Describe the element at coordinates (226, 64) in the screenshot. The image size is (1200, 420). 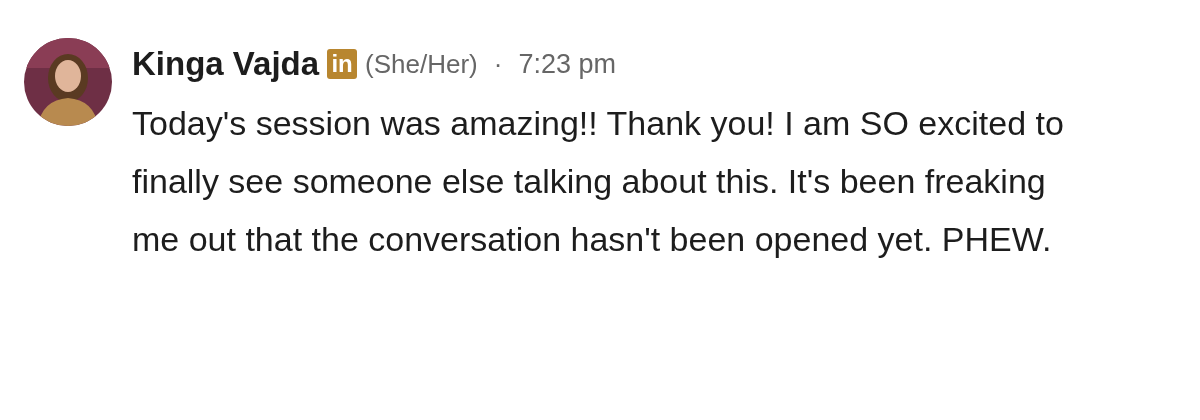
I see `author-name: Kinga Vajda` at that location.